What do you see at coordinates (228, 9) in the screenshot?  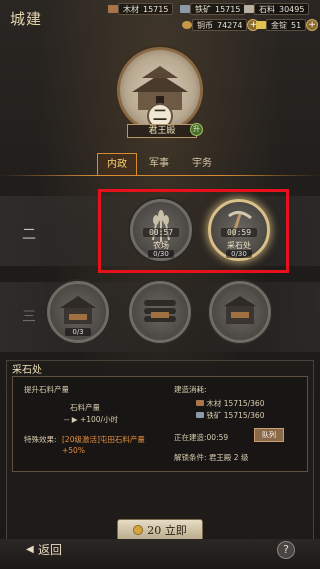 I see `iron-value: 15715` at bounding box center [228, 9].